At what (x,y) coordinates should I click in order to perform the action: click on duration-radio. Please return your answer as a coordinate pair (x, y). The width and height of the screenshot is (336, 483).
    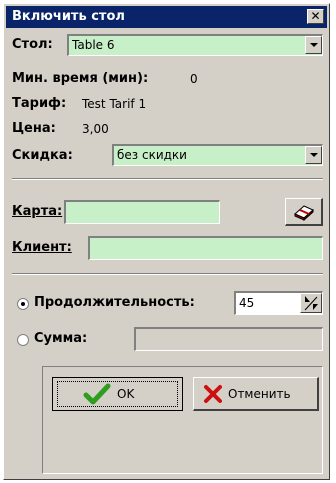
    Looking at the image, I should click on (23, 304).